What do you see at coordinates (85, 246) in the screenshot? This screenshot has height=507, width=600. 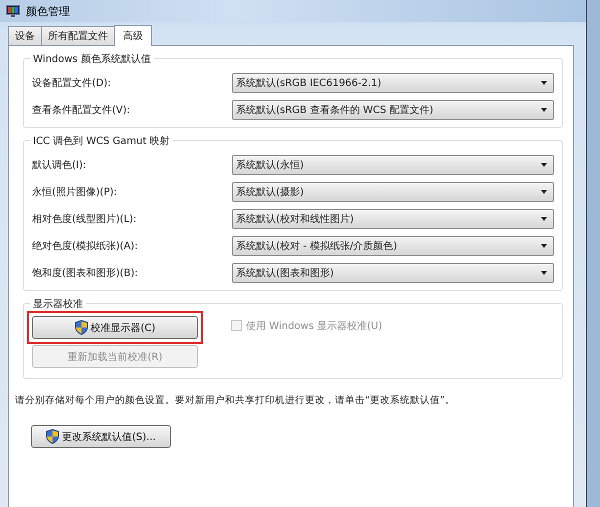 I see `field-label: 绝对色度(模拟纸张)(A):` at bounding box center [85, 246].